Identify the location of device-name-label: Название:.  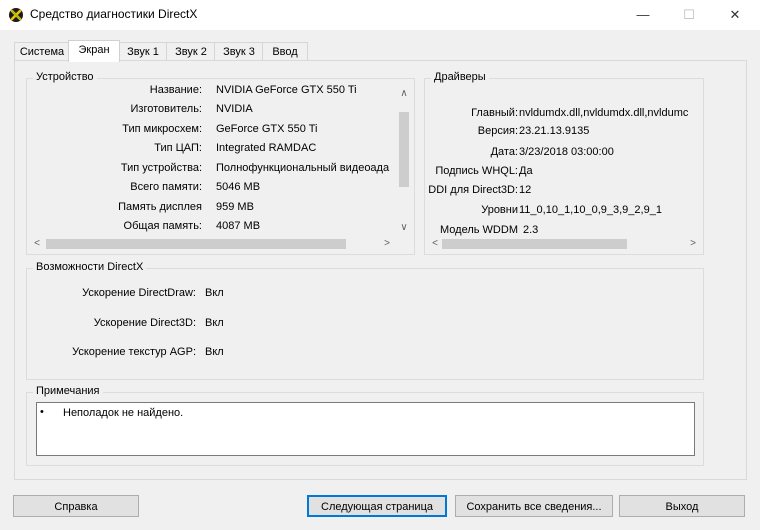
(175, 90).